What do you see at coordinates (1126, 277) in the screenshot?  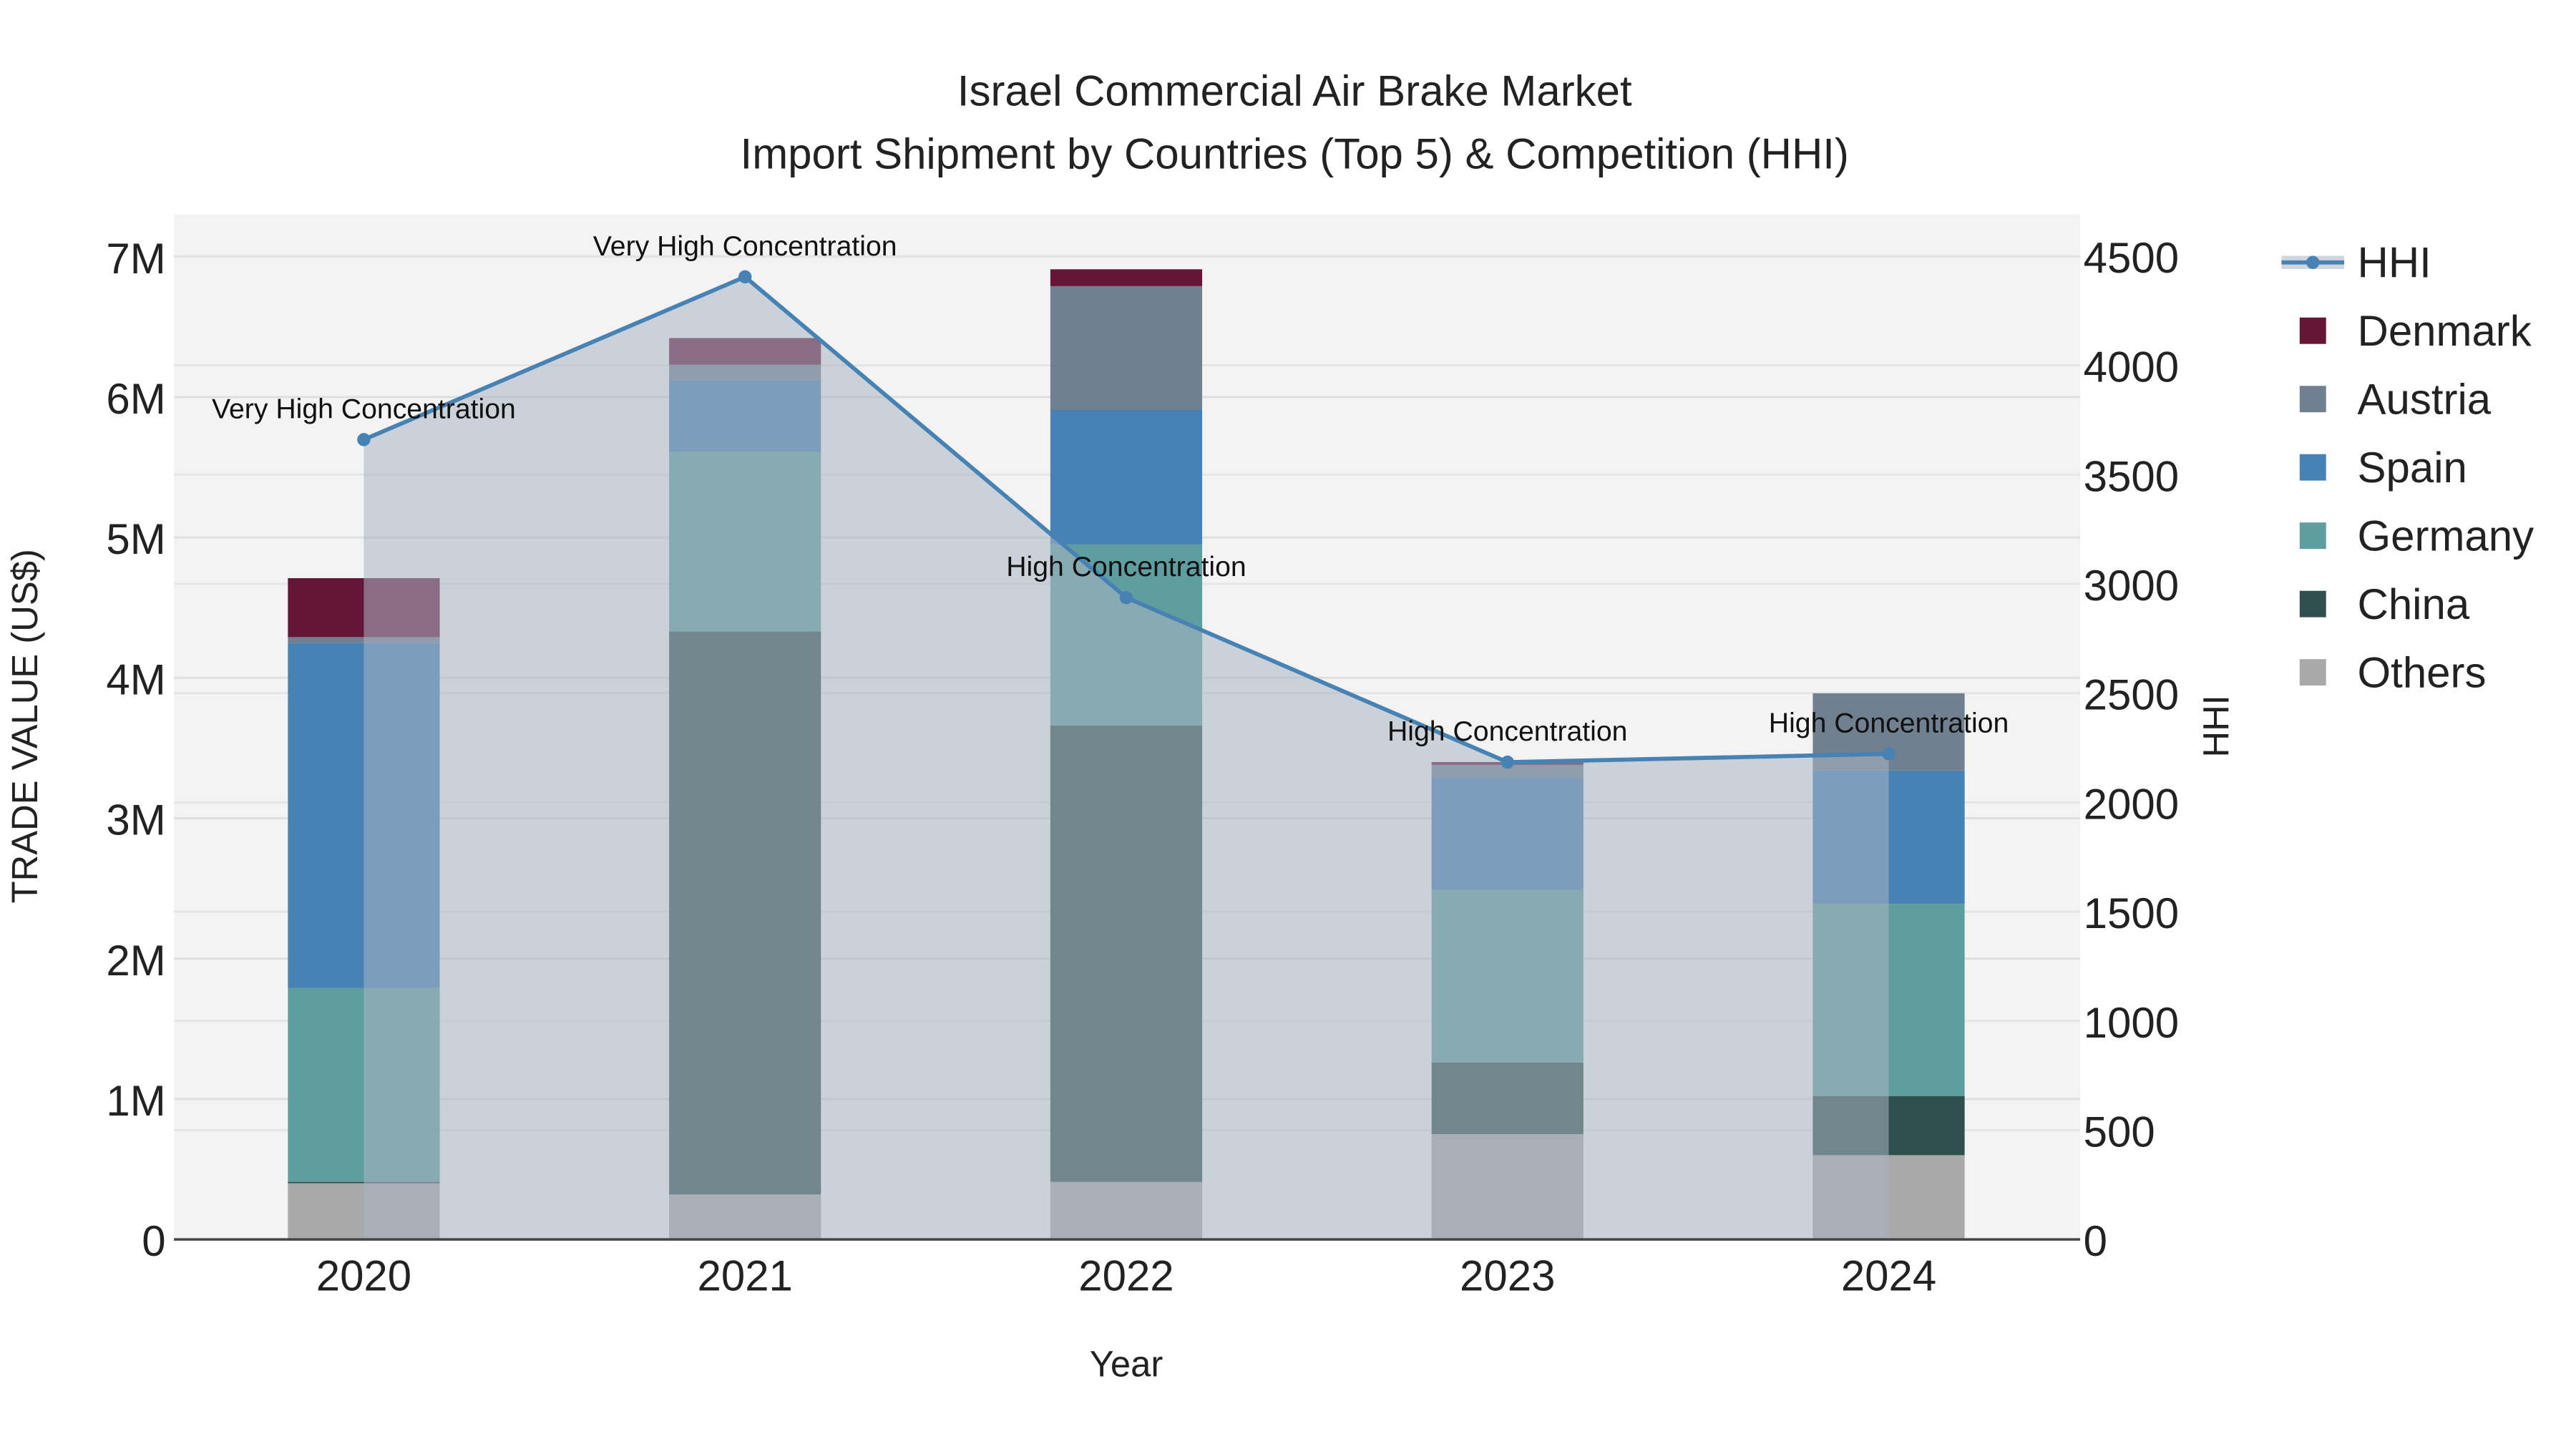 I see `bar-denmark-2022` at bounding box center [1126, 277].